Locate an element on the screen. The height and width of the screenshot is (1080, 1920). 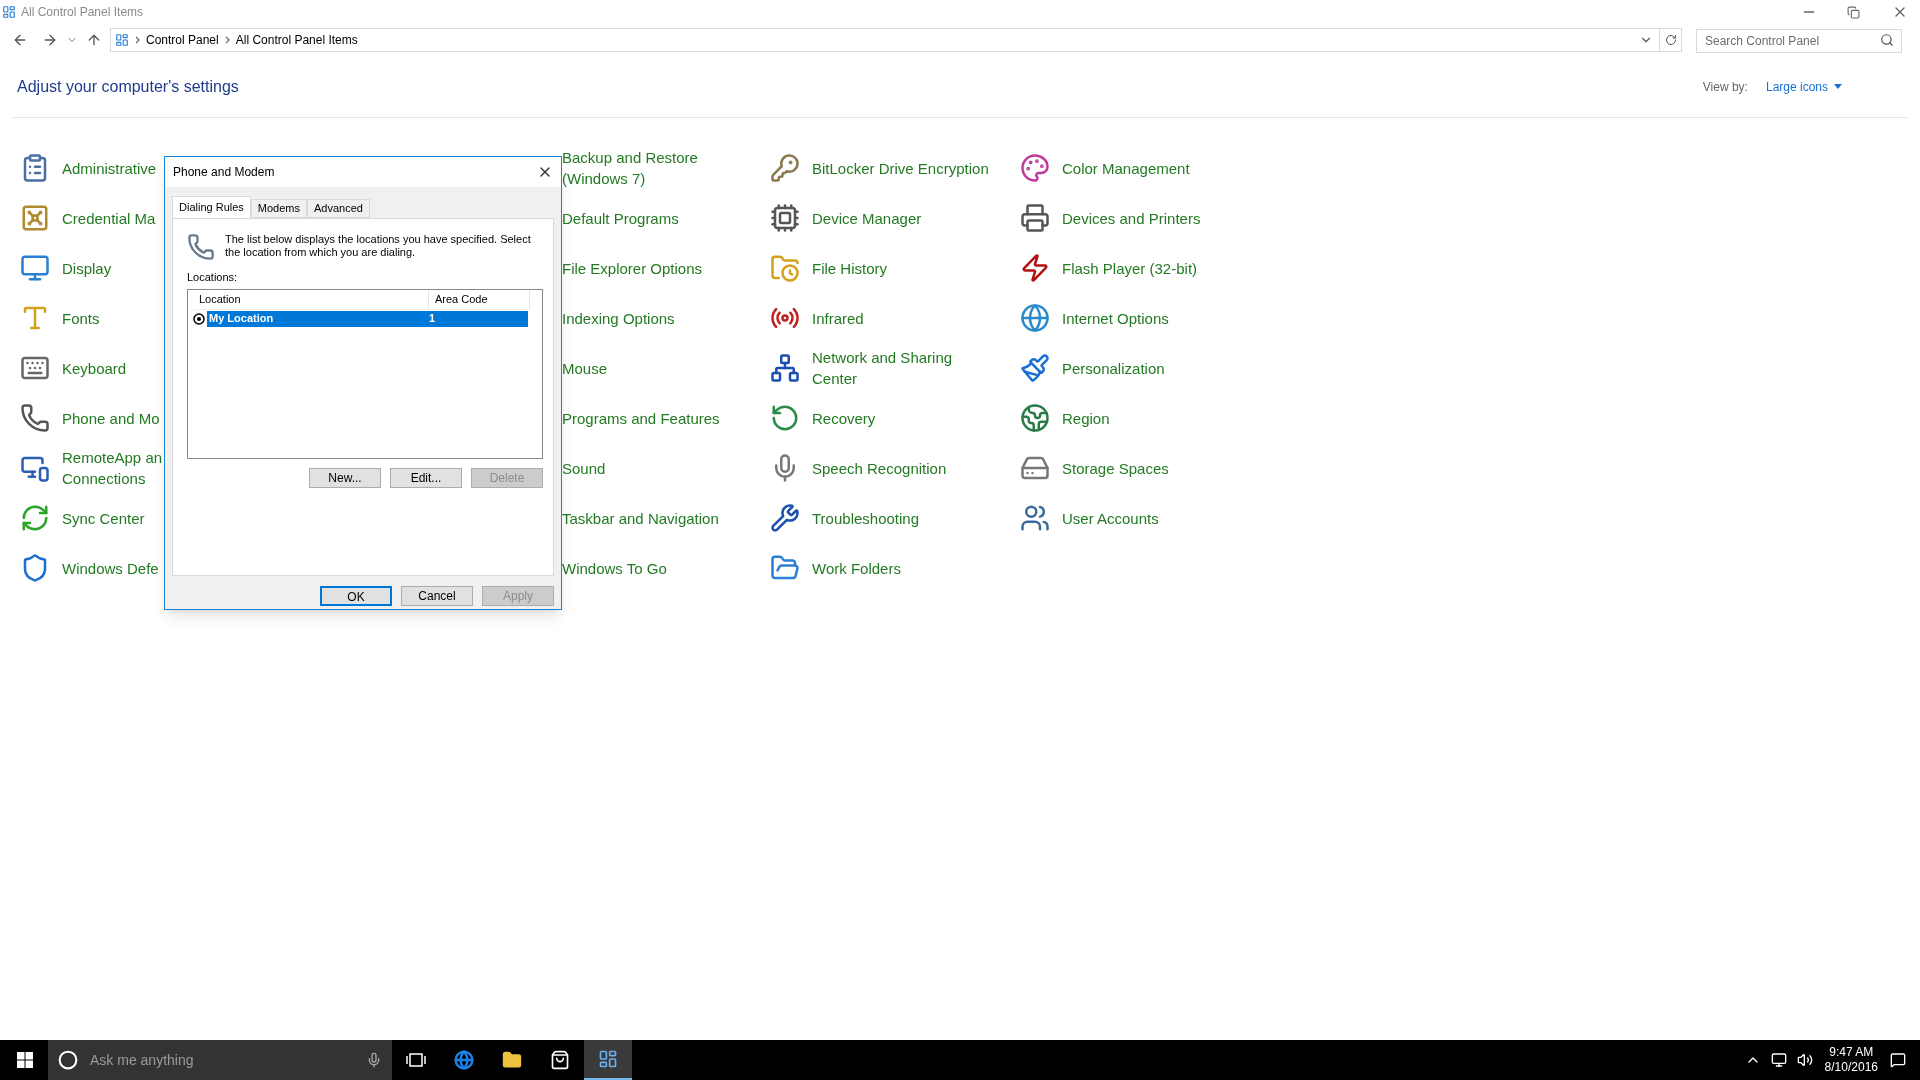
restore-icon is located at coordinates (1853, 12).